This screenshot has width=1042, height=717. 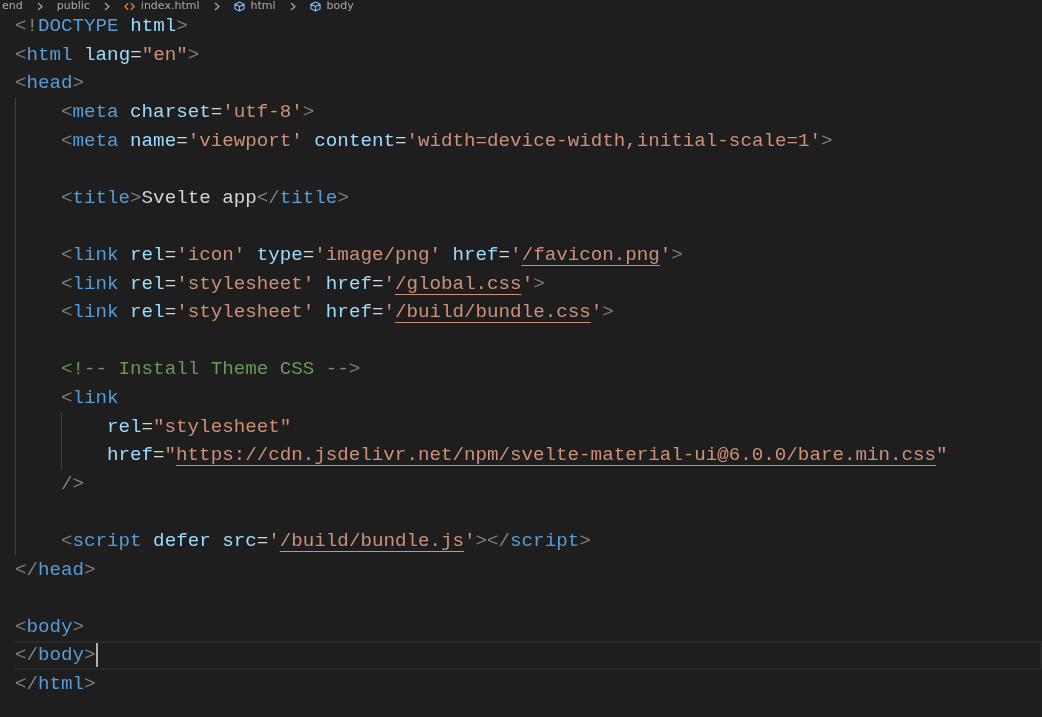 I want to click on code-line: </html>, so click(x=55, y=683).